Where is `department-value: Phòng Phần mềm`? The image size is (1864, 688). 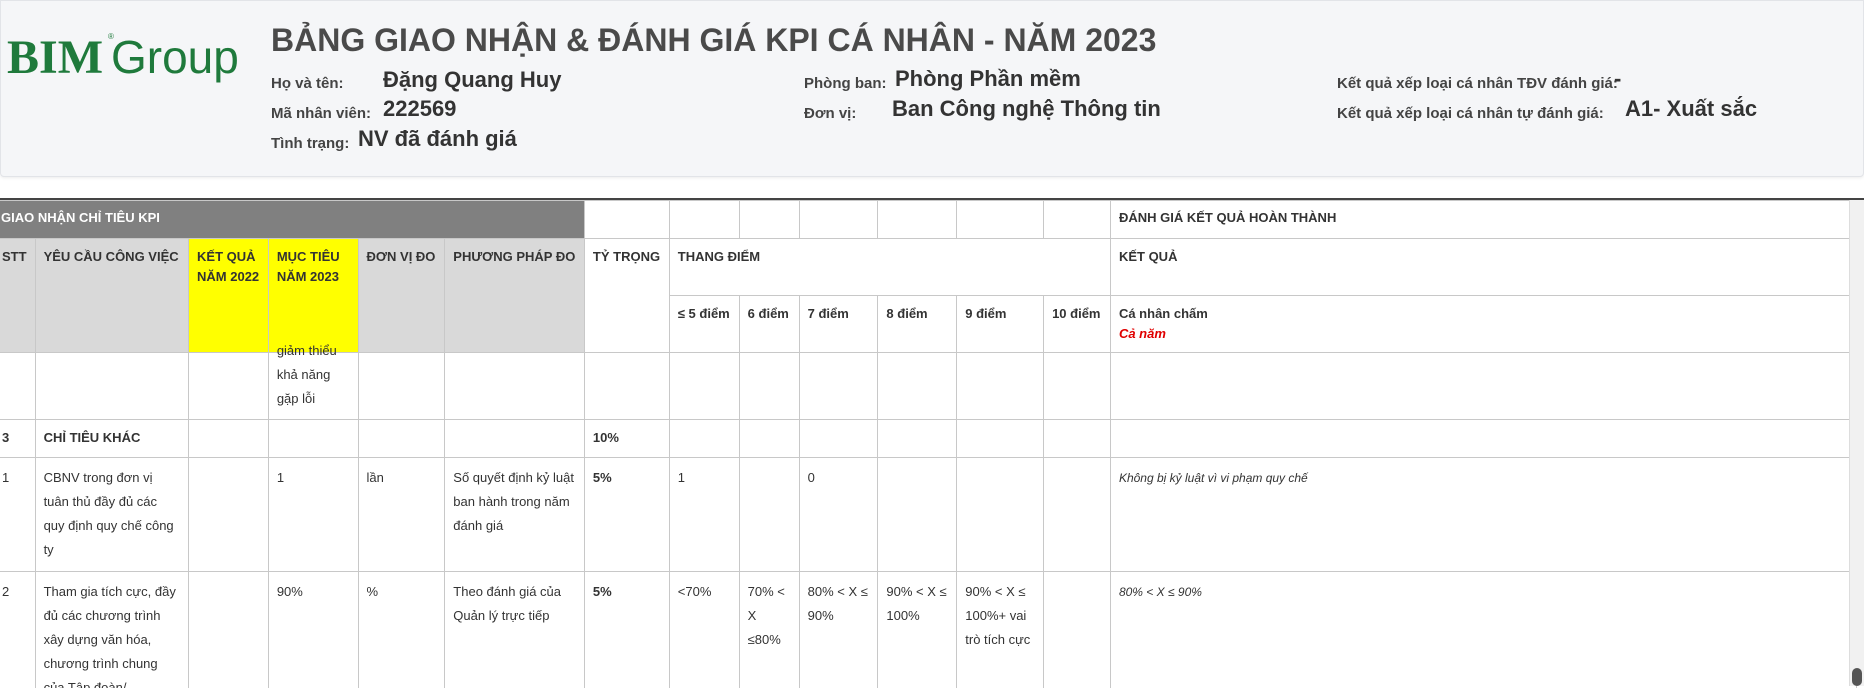 department-value: Phòng Phần mềm is located at coordinates (988, 79).